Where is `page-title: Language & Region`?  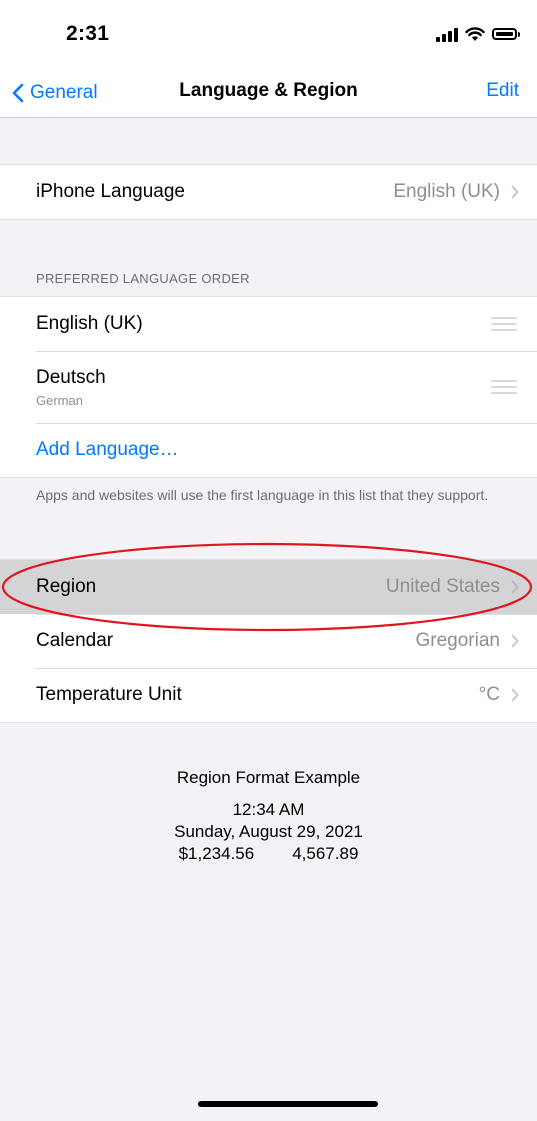 page-title: Language & Region is located at coordinates (268, 90).